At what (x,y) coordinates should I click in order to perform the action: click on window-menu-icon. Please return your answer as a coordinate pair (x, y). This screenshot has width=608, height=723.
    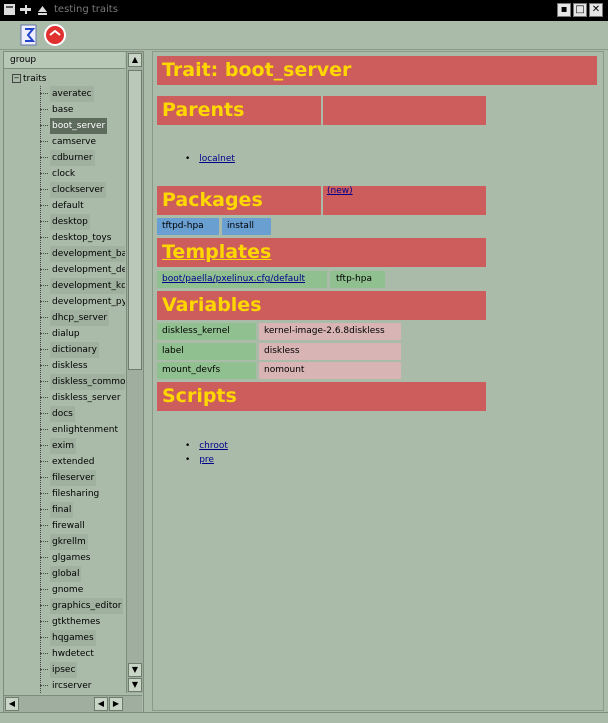
    Looking at the image, I should click on (9, 9).